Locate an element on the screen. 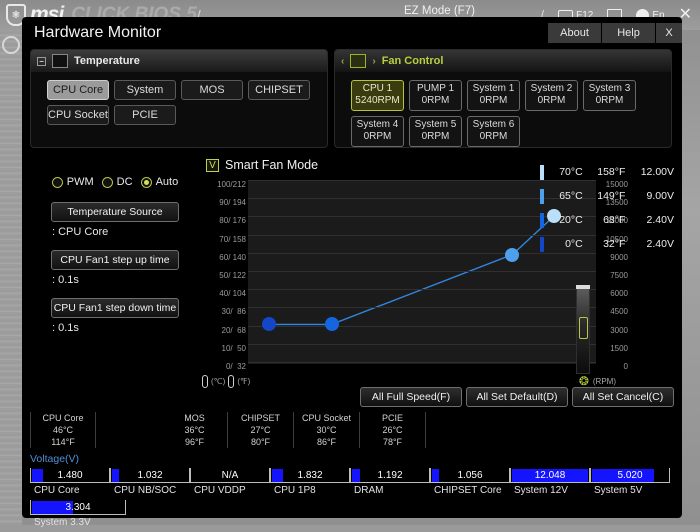 The width and height of the screenshot is (700, 532). temp-readout-celsius: 26°C is located at coordinates (392, 430).